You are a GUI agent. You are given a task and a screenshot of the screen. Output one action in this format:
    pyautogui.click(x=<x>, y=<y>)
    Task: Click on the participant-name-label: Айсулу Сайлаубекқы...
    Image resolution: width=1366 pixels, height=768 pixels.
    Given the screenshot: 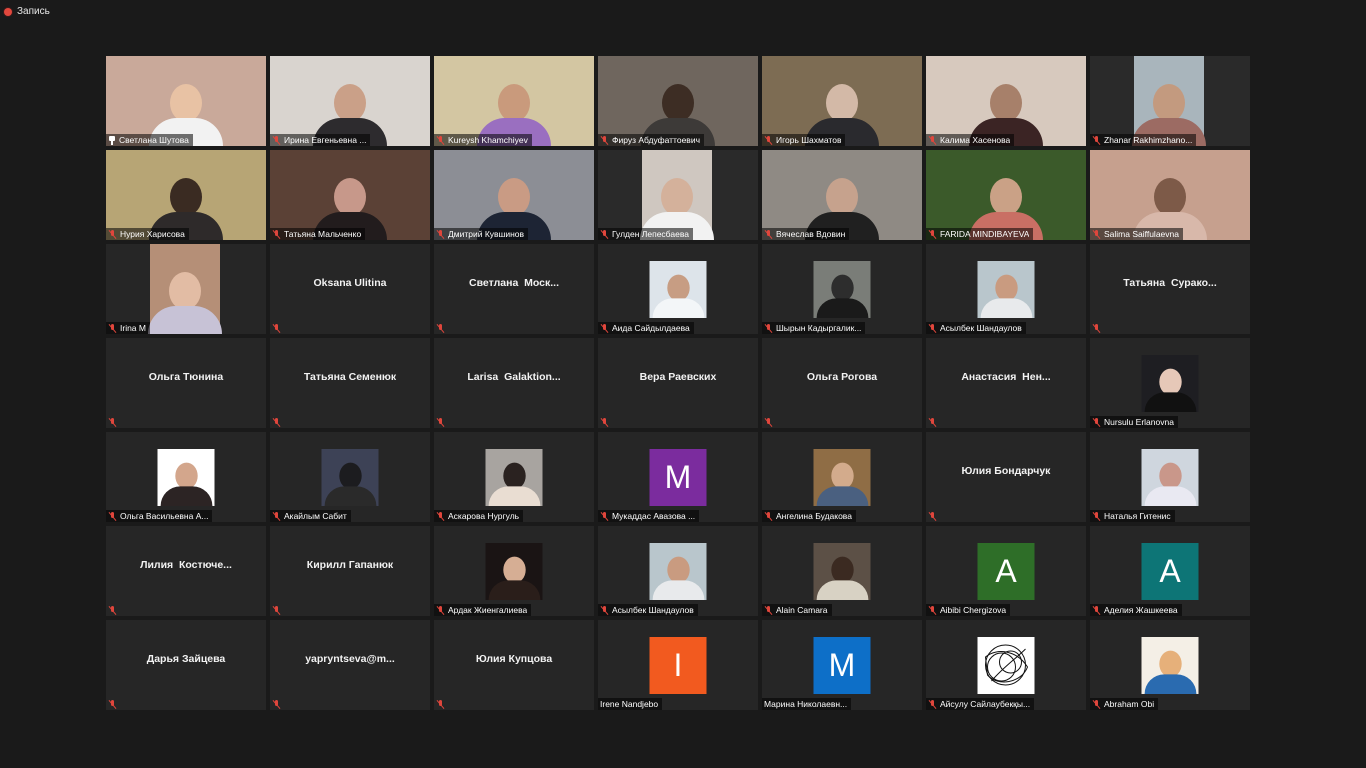 What is the action you would take?
    pyautogui.click(x=980, y=704)
    